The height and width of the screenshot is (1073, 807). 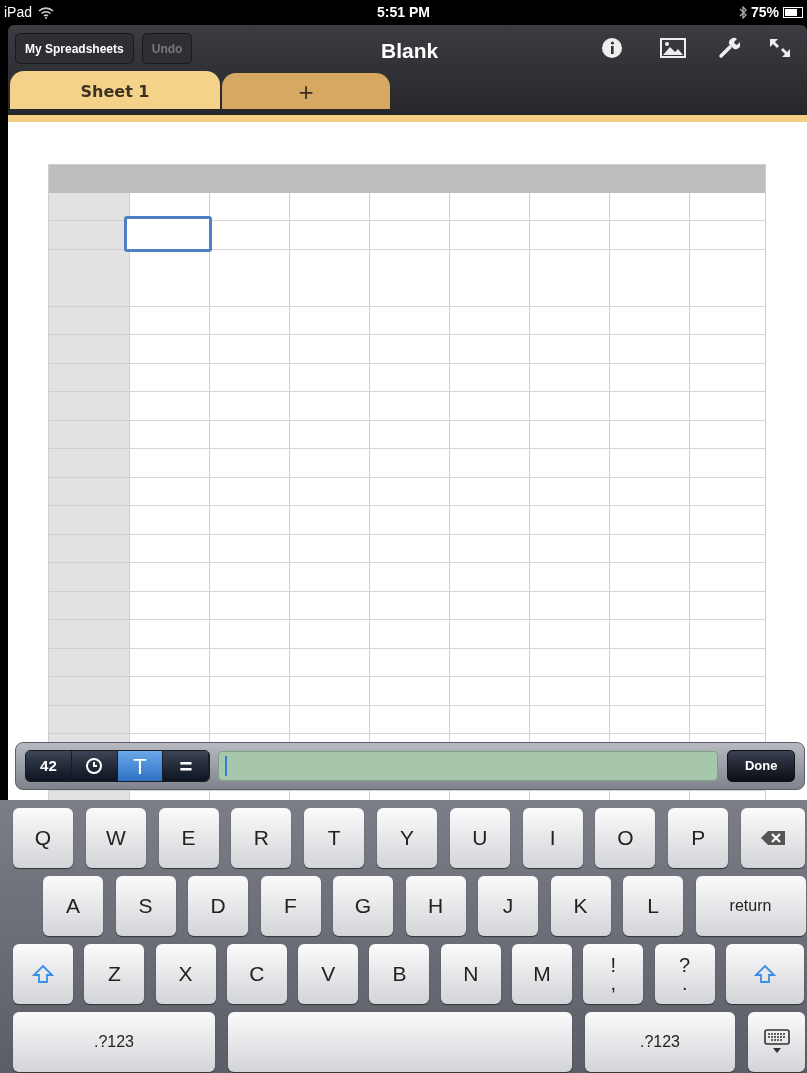 I want to click on keyboard-key: F, so click(x=290, y=906).